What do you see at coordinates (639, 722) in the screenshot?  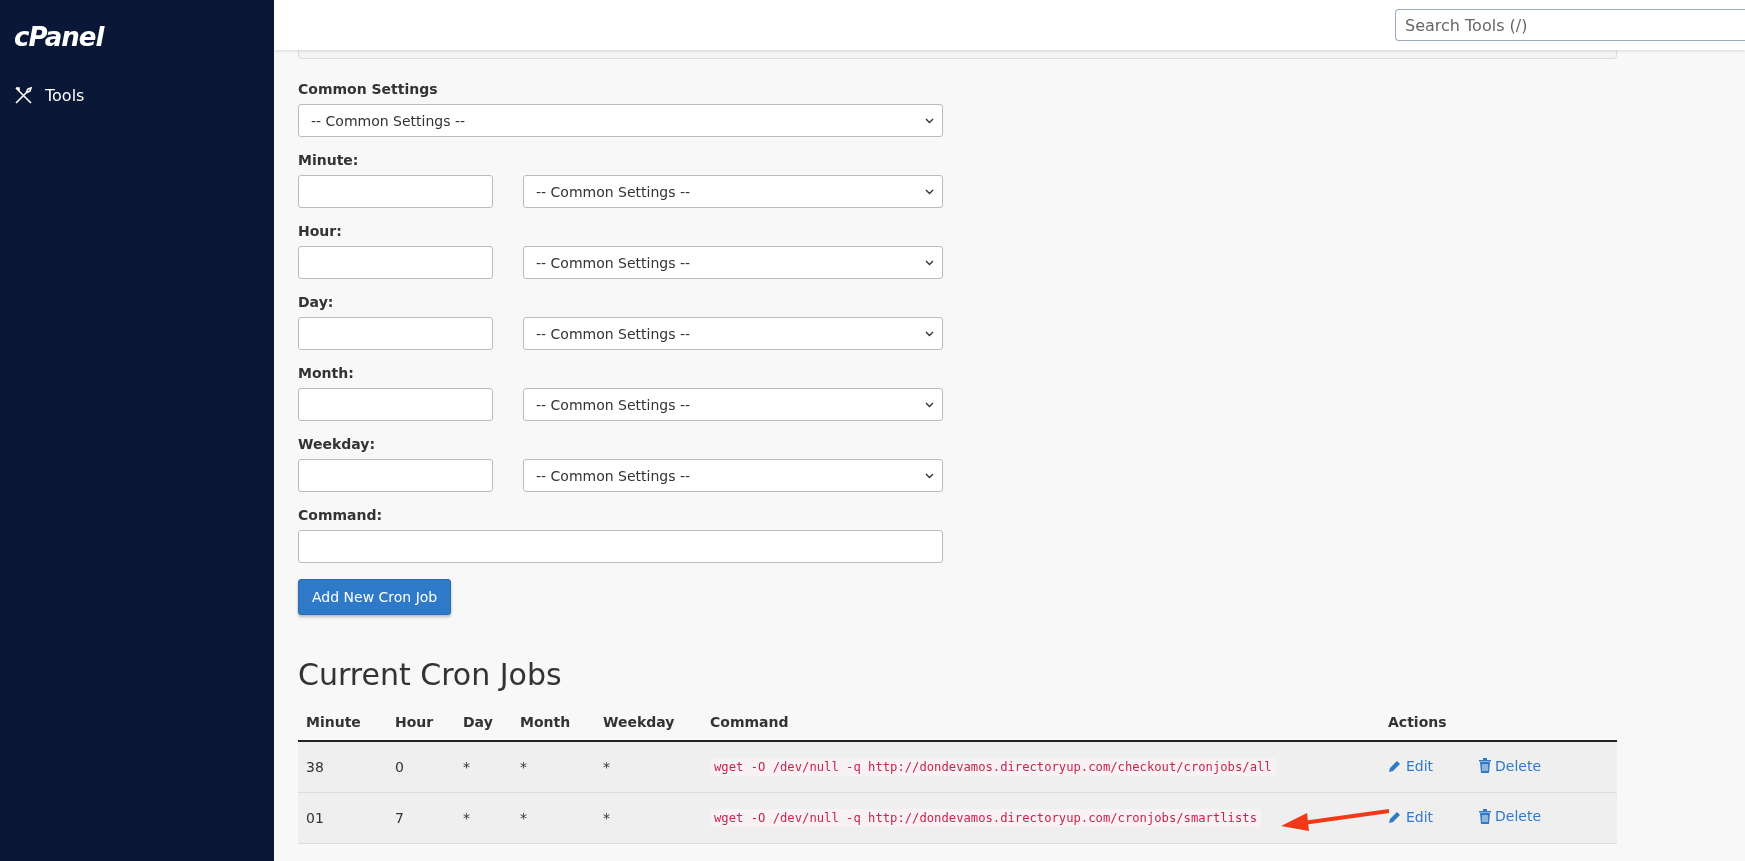 I see `column-header: Weekday` at bounding box center [639, 722].